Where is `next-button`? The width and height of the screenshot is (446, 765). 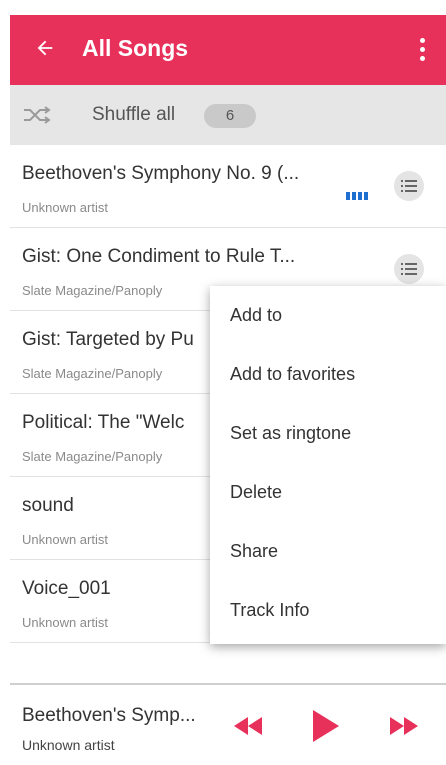
next-button is located at coordinates (404, 726).